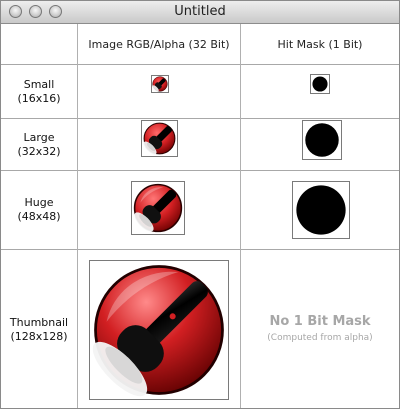 Image resolution: width=400 pixels, height=409 pixels. I want to click on title-bar: Untitled, so click(200, 12).